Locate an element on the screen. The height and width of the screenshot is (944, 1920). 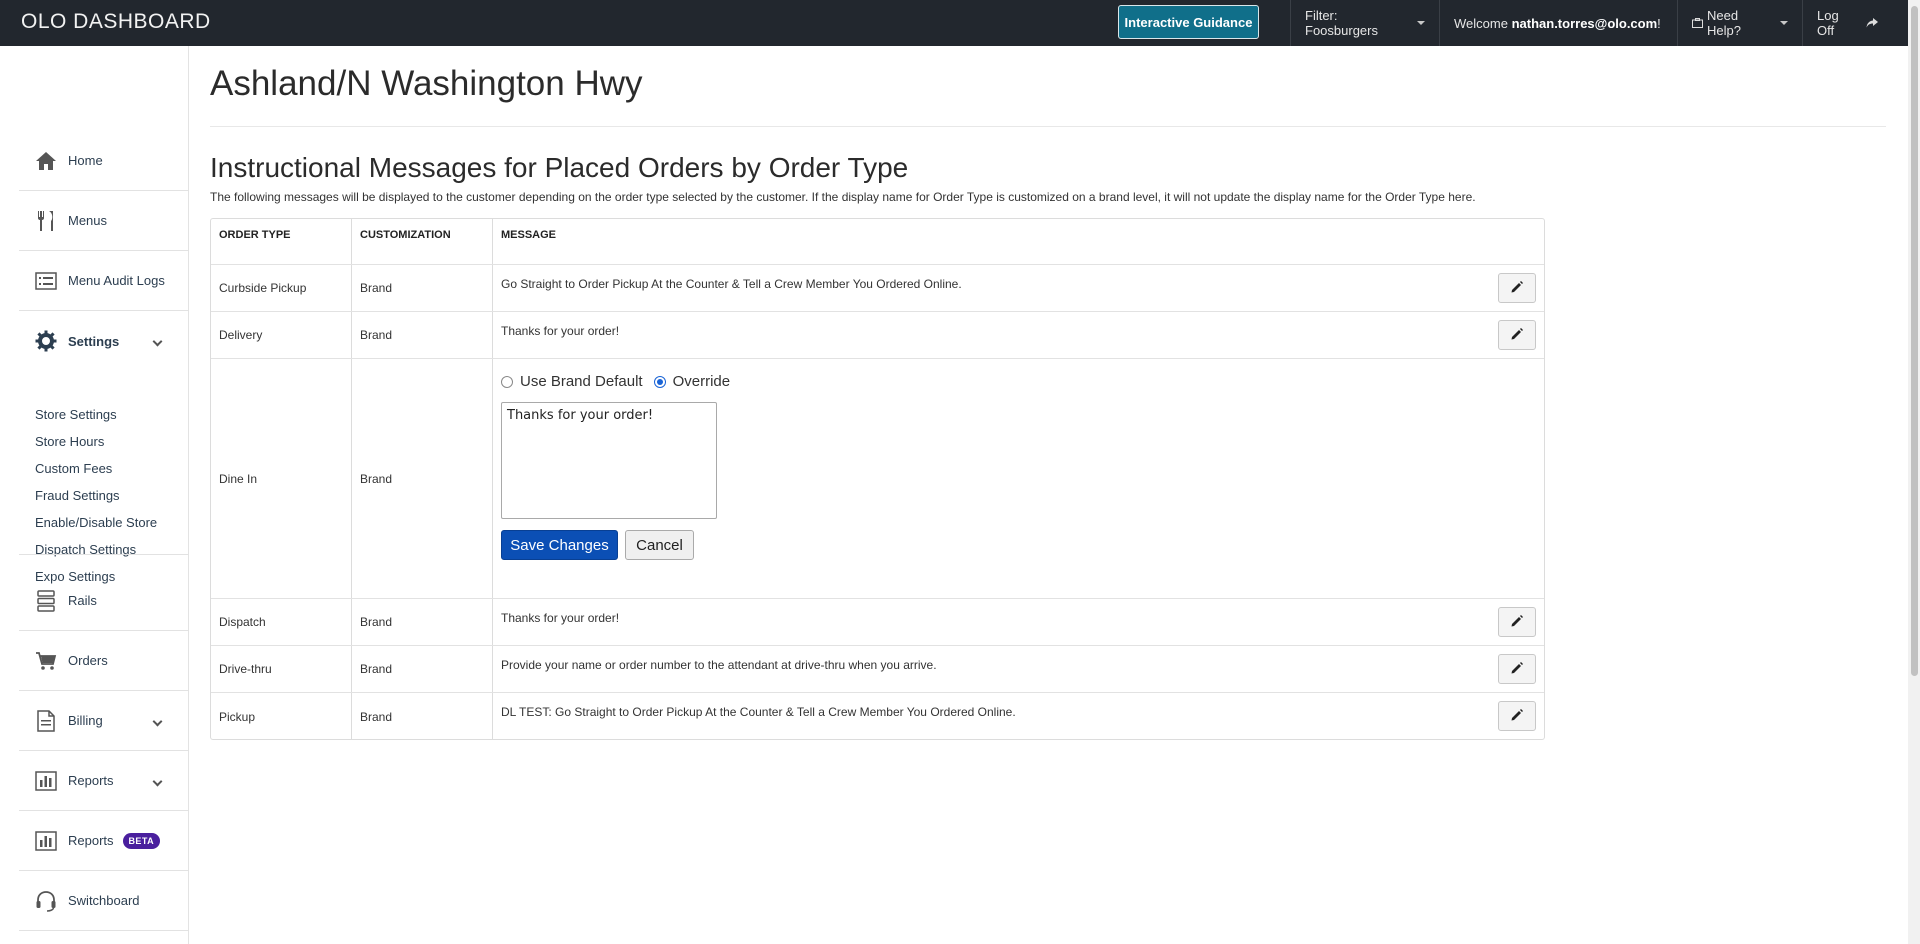
submenu-item: Fraud Settings is located at coordinates (96, 495).